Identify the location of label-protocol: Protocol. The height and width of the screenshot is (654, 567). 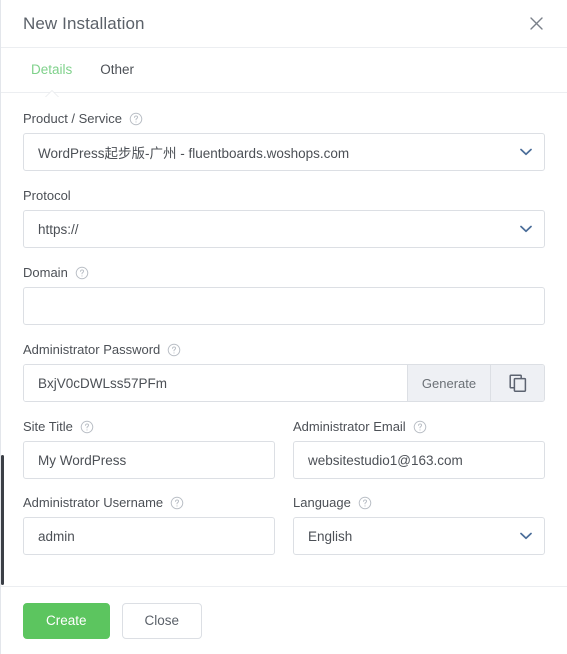
(47, 195).